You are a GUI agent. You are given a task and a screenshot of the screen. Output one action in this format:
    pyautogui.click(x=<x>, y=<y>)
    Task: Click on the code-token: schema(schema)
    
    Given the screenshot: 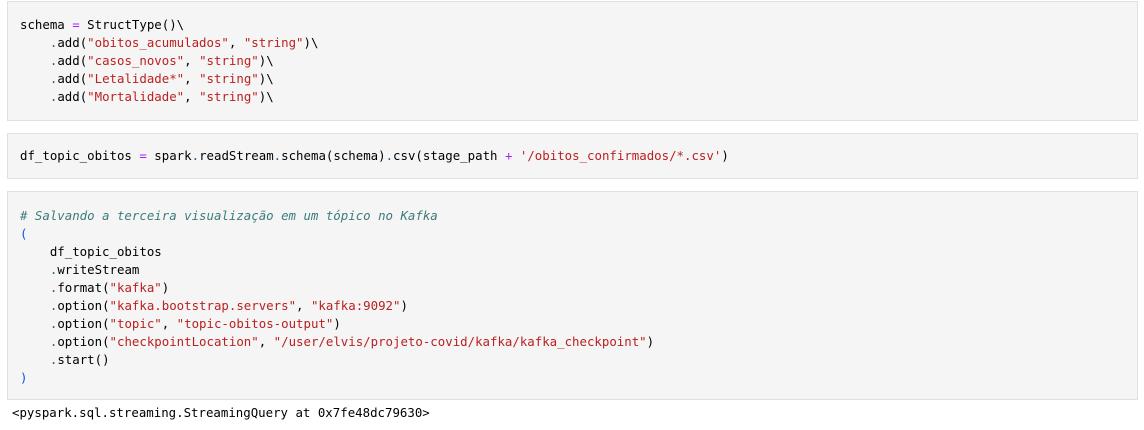 What is the action you would take?
    pyautogui.click(x=333, y=155)
    